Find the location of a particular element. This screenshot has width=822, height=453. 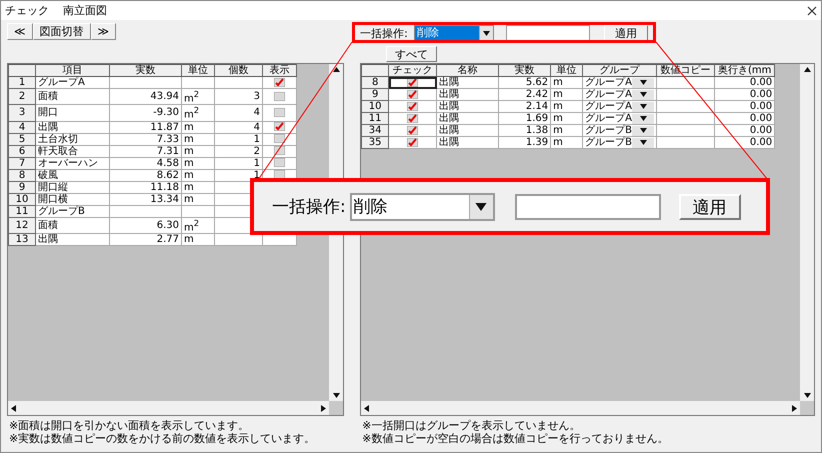

arrow-left-icon is located at coordinates (367, 408).